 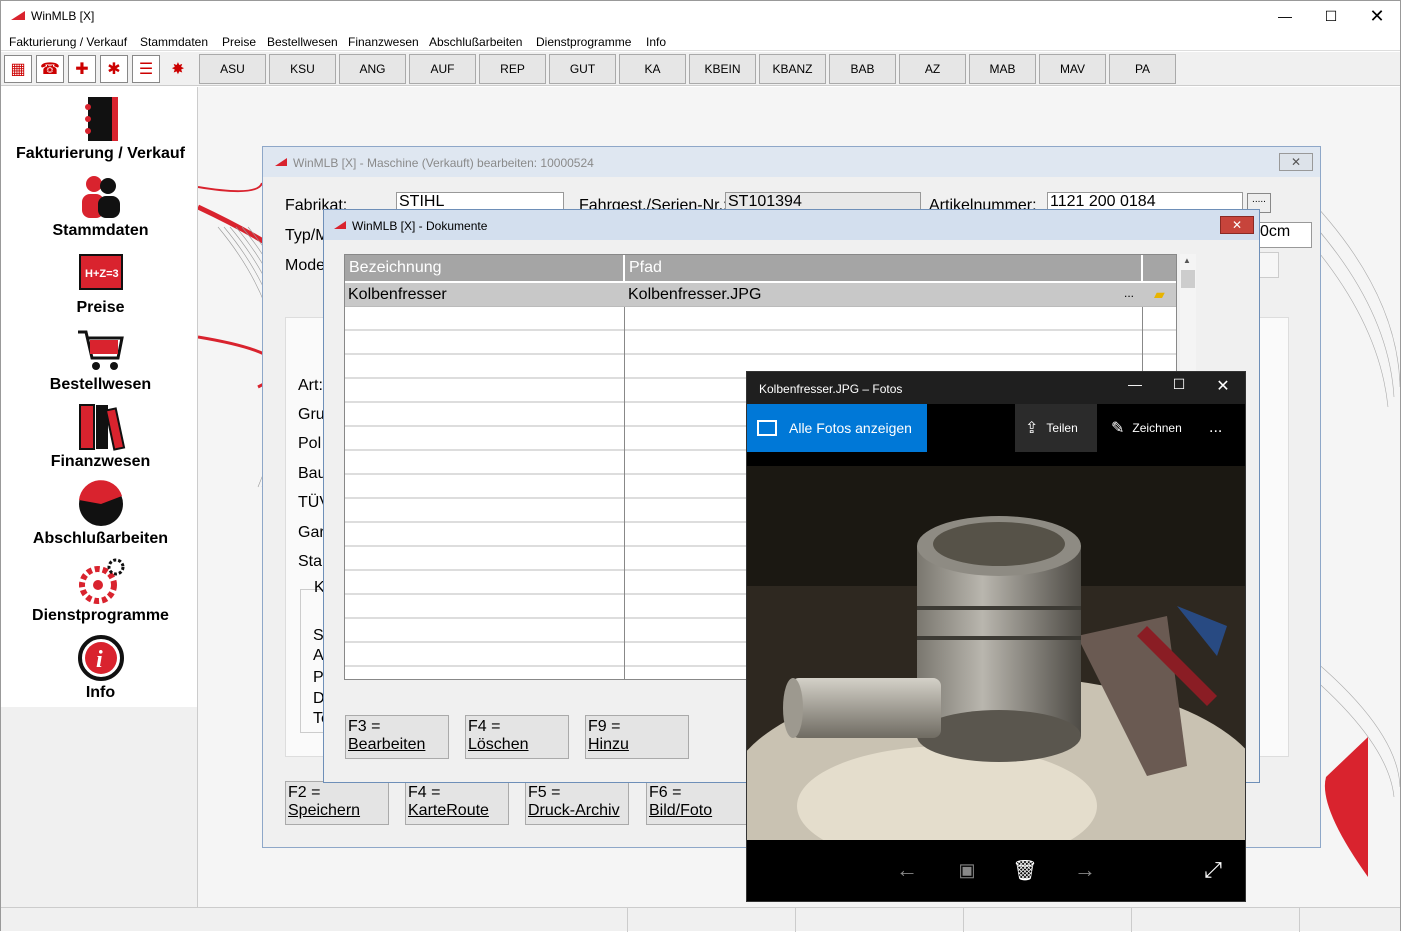 What do you see at coordinates (100, 384) in the screenshot?
I see `sidebar-label: Bestellwesen` at bounding box center [100, 384].